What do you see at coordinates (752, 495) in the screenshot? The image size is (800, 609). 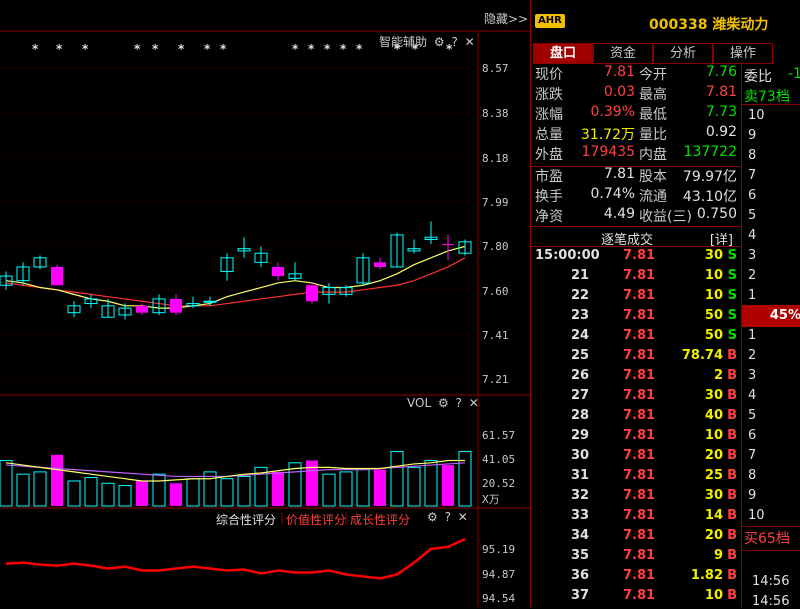 I see `buy-level: 9` at bounding box center [752, 495].